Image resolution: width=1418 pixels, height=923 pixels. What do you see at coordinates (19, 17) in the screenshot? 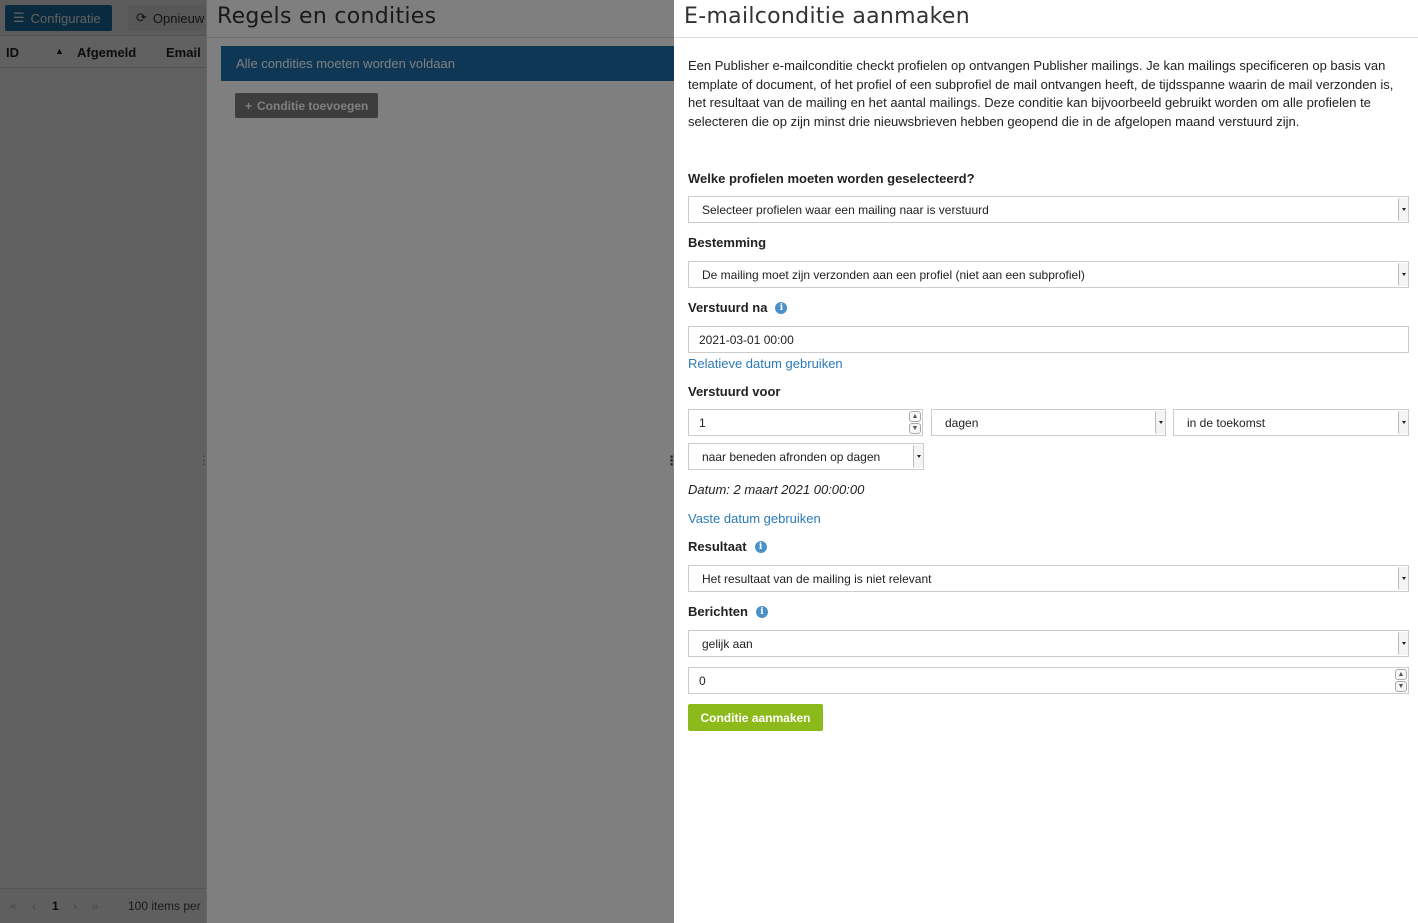
I see `sliders-icon: ☰` at bounding box center [19, 17].